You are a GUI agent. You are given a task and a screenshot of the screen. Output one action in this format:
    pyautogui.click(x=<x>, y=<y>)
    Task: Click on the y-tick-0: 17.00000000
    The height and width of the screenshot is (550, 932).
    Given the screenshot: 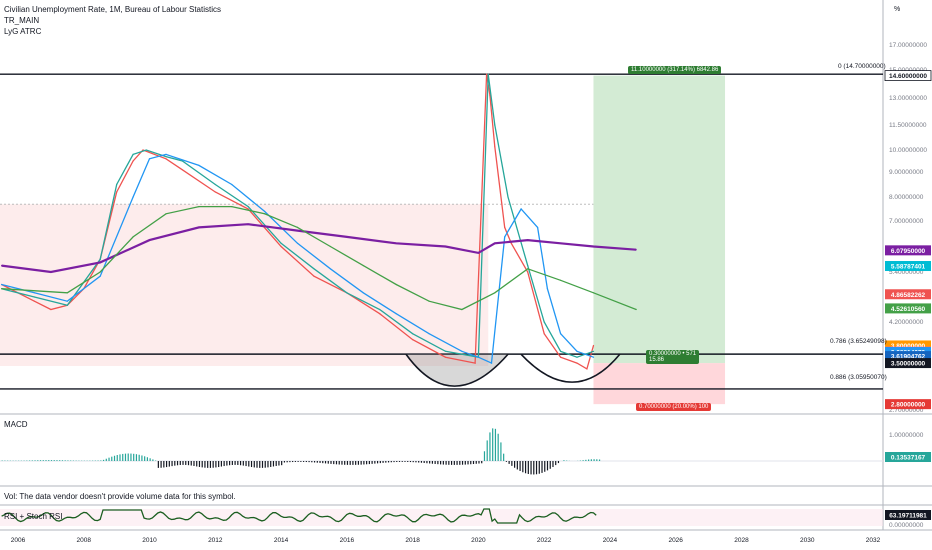 What is the action you would take?
    pyautogui.click(x=908, y=45)
    